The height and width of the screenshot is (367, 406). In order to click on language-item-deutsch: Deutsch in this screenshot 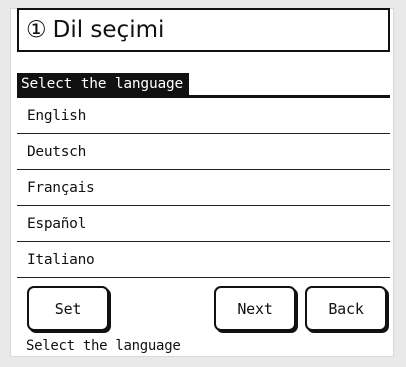, I will do `click(203, 152)`.